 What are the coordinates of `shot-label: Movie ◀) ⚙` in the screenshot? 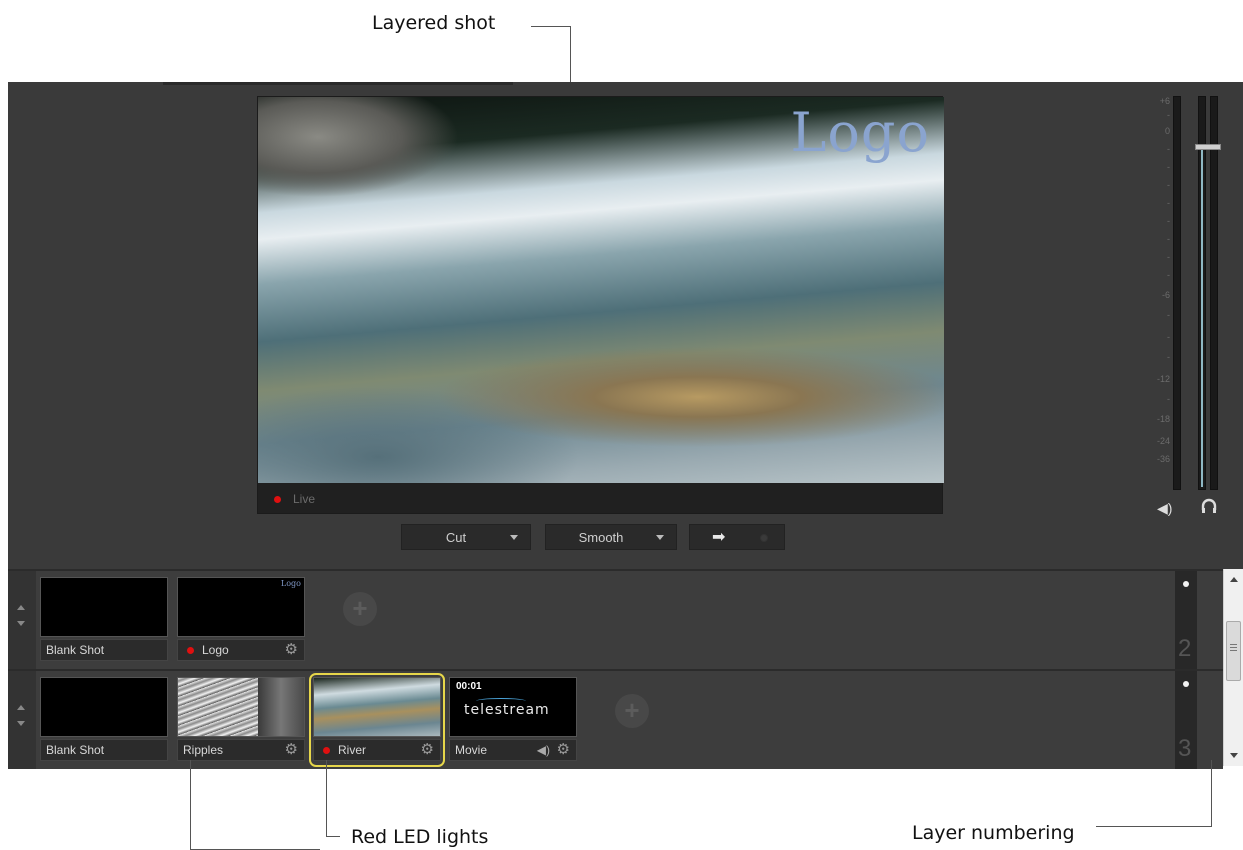 It's located at (513, 750).